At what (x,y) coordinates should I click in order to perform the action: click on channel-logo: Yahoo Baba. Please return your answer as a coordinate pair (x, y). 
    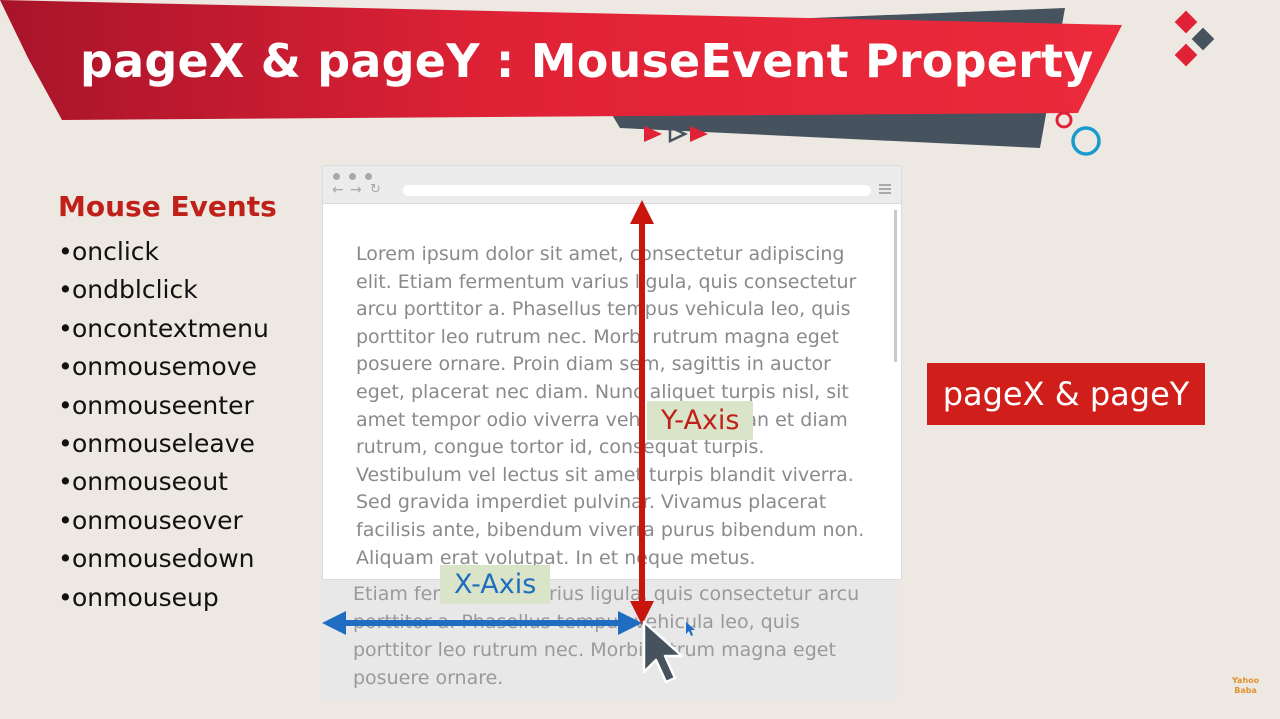
    Looking at the image, I should click on (1245, 686).